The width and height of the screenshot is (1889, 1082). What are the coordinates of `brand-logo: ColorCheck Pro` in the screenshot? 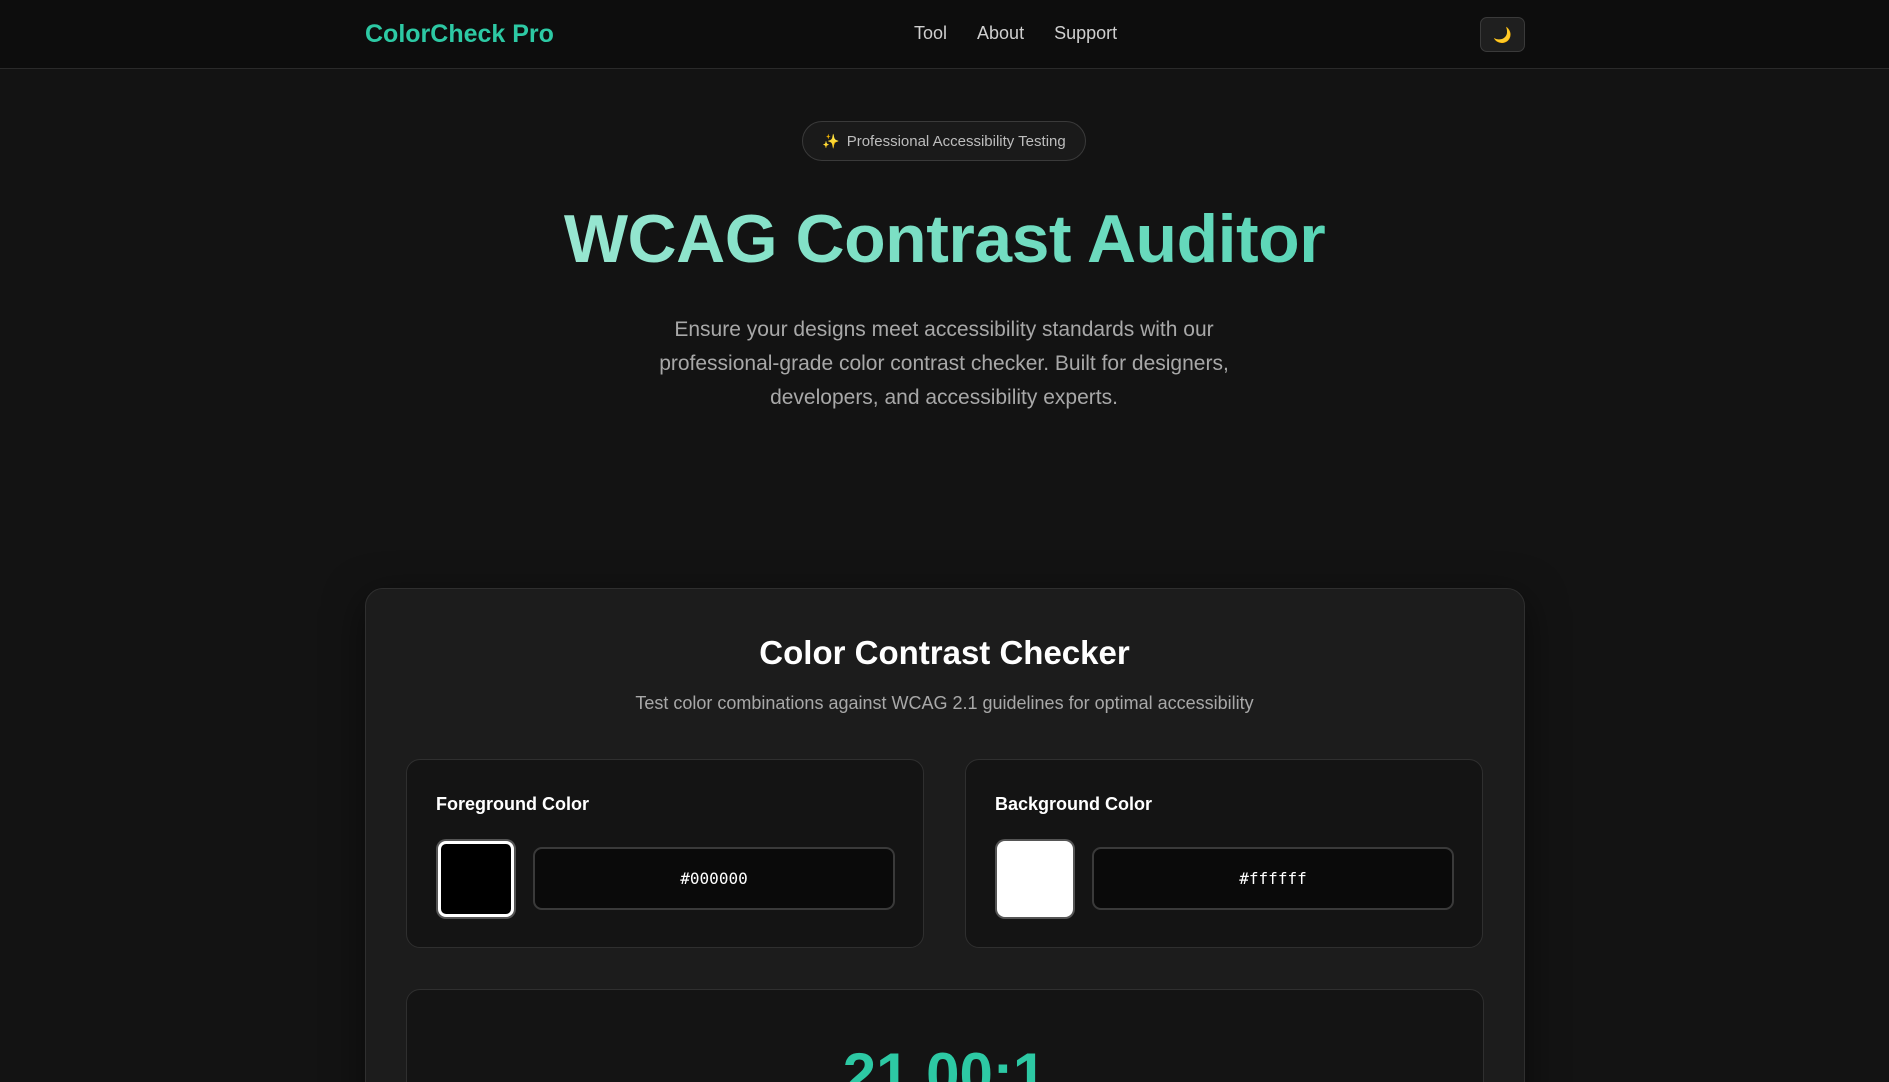 It's located at (459, 34).